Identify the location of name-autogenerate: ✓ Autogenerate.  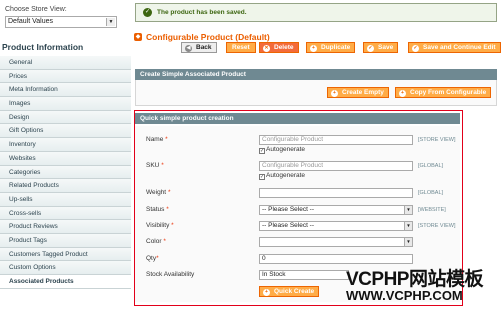
(282, 150).